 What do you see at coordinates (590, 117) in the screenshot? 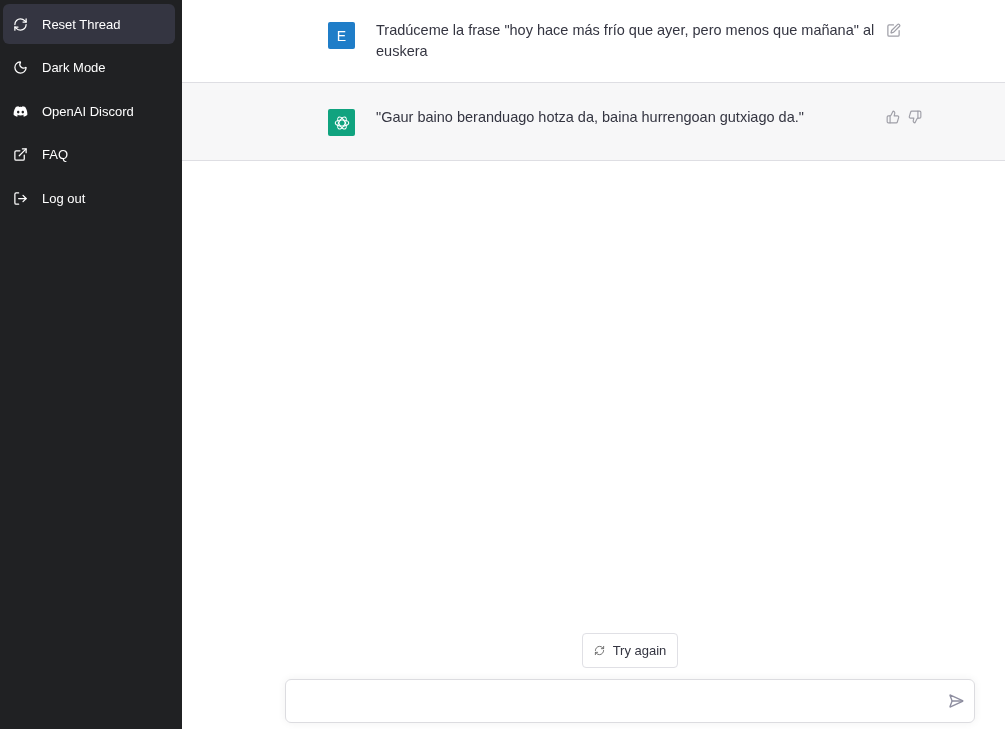
I see `message-text: "Gaur baino beranduago hotza da, baina hurrengoan gutxiago da."` at bounding box center [590, 117].